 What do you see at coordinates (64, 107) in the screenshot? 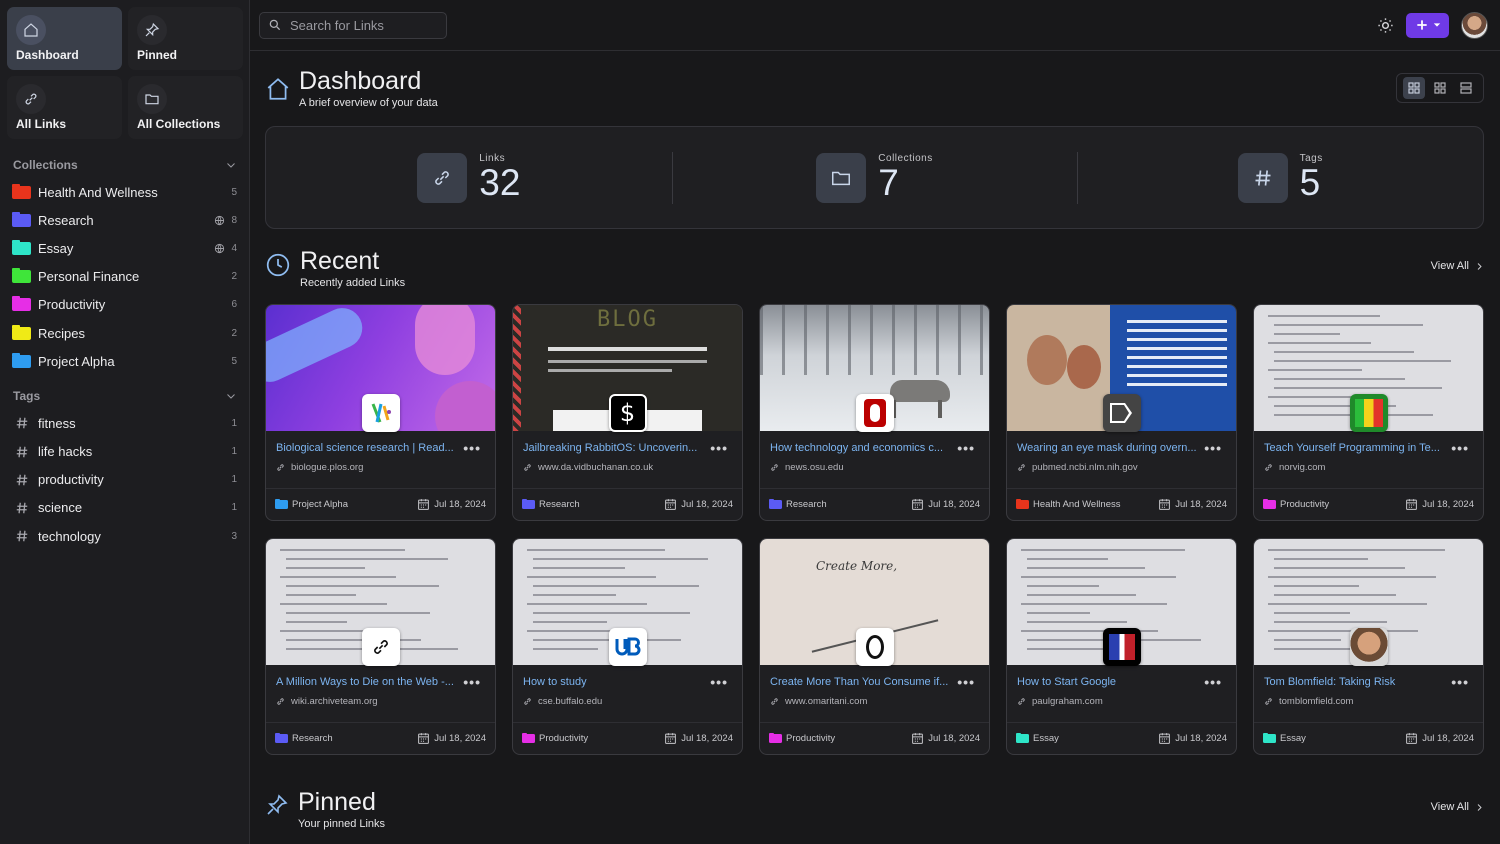
I see `nav-all-links: All Links` at bounding box center [64, 107].